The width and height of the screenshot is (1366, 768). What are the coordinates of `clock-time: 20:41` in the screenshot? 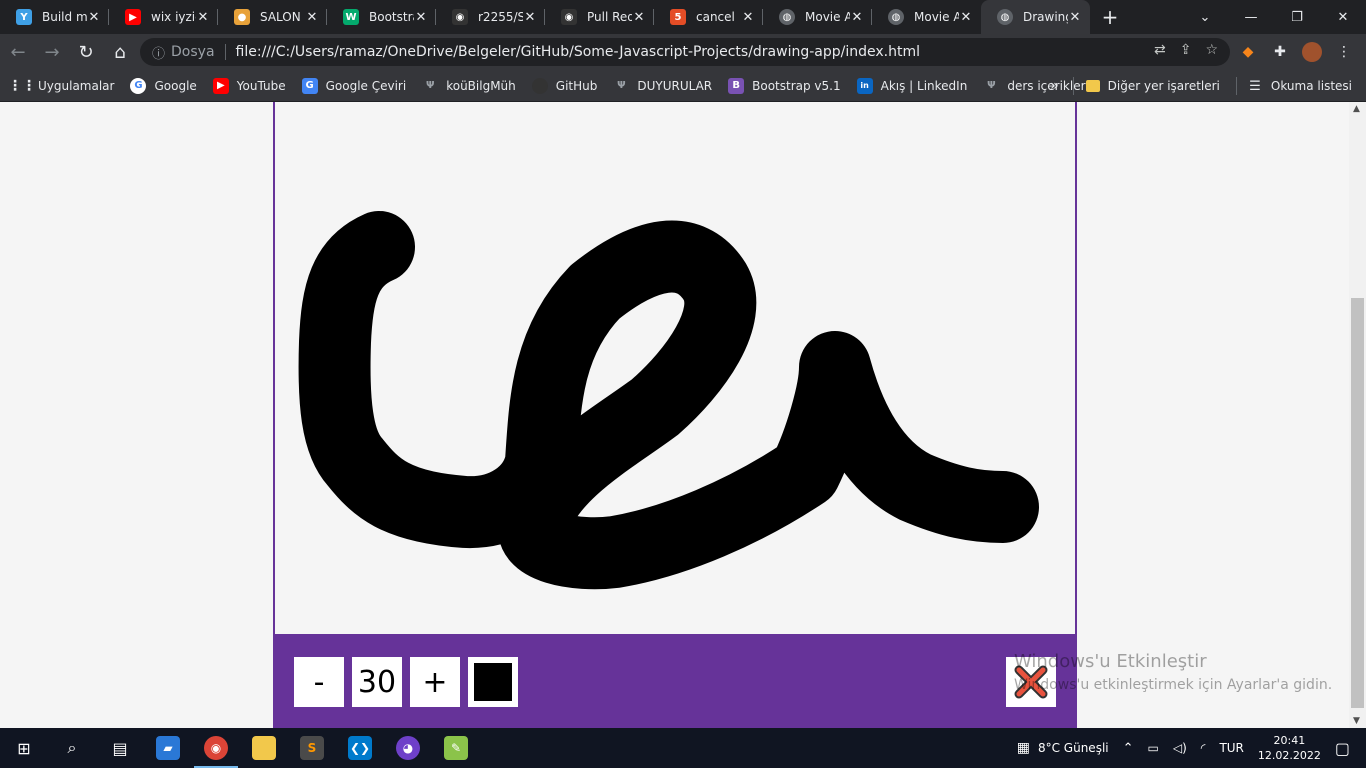 It's located at (1289, 740).